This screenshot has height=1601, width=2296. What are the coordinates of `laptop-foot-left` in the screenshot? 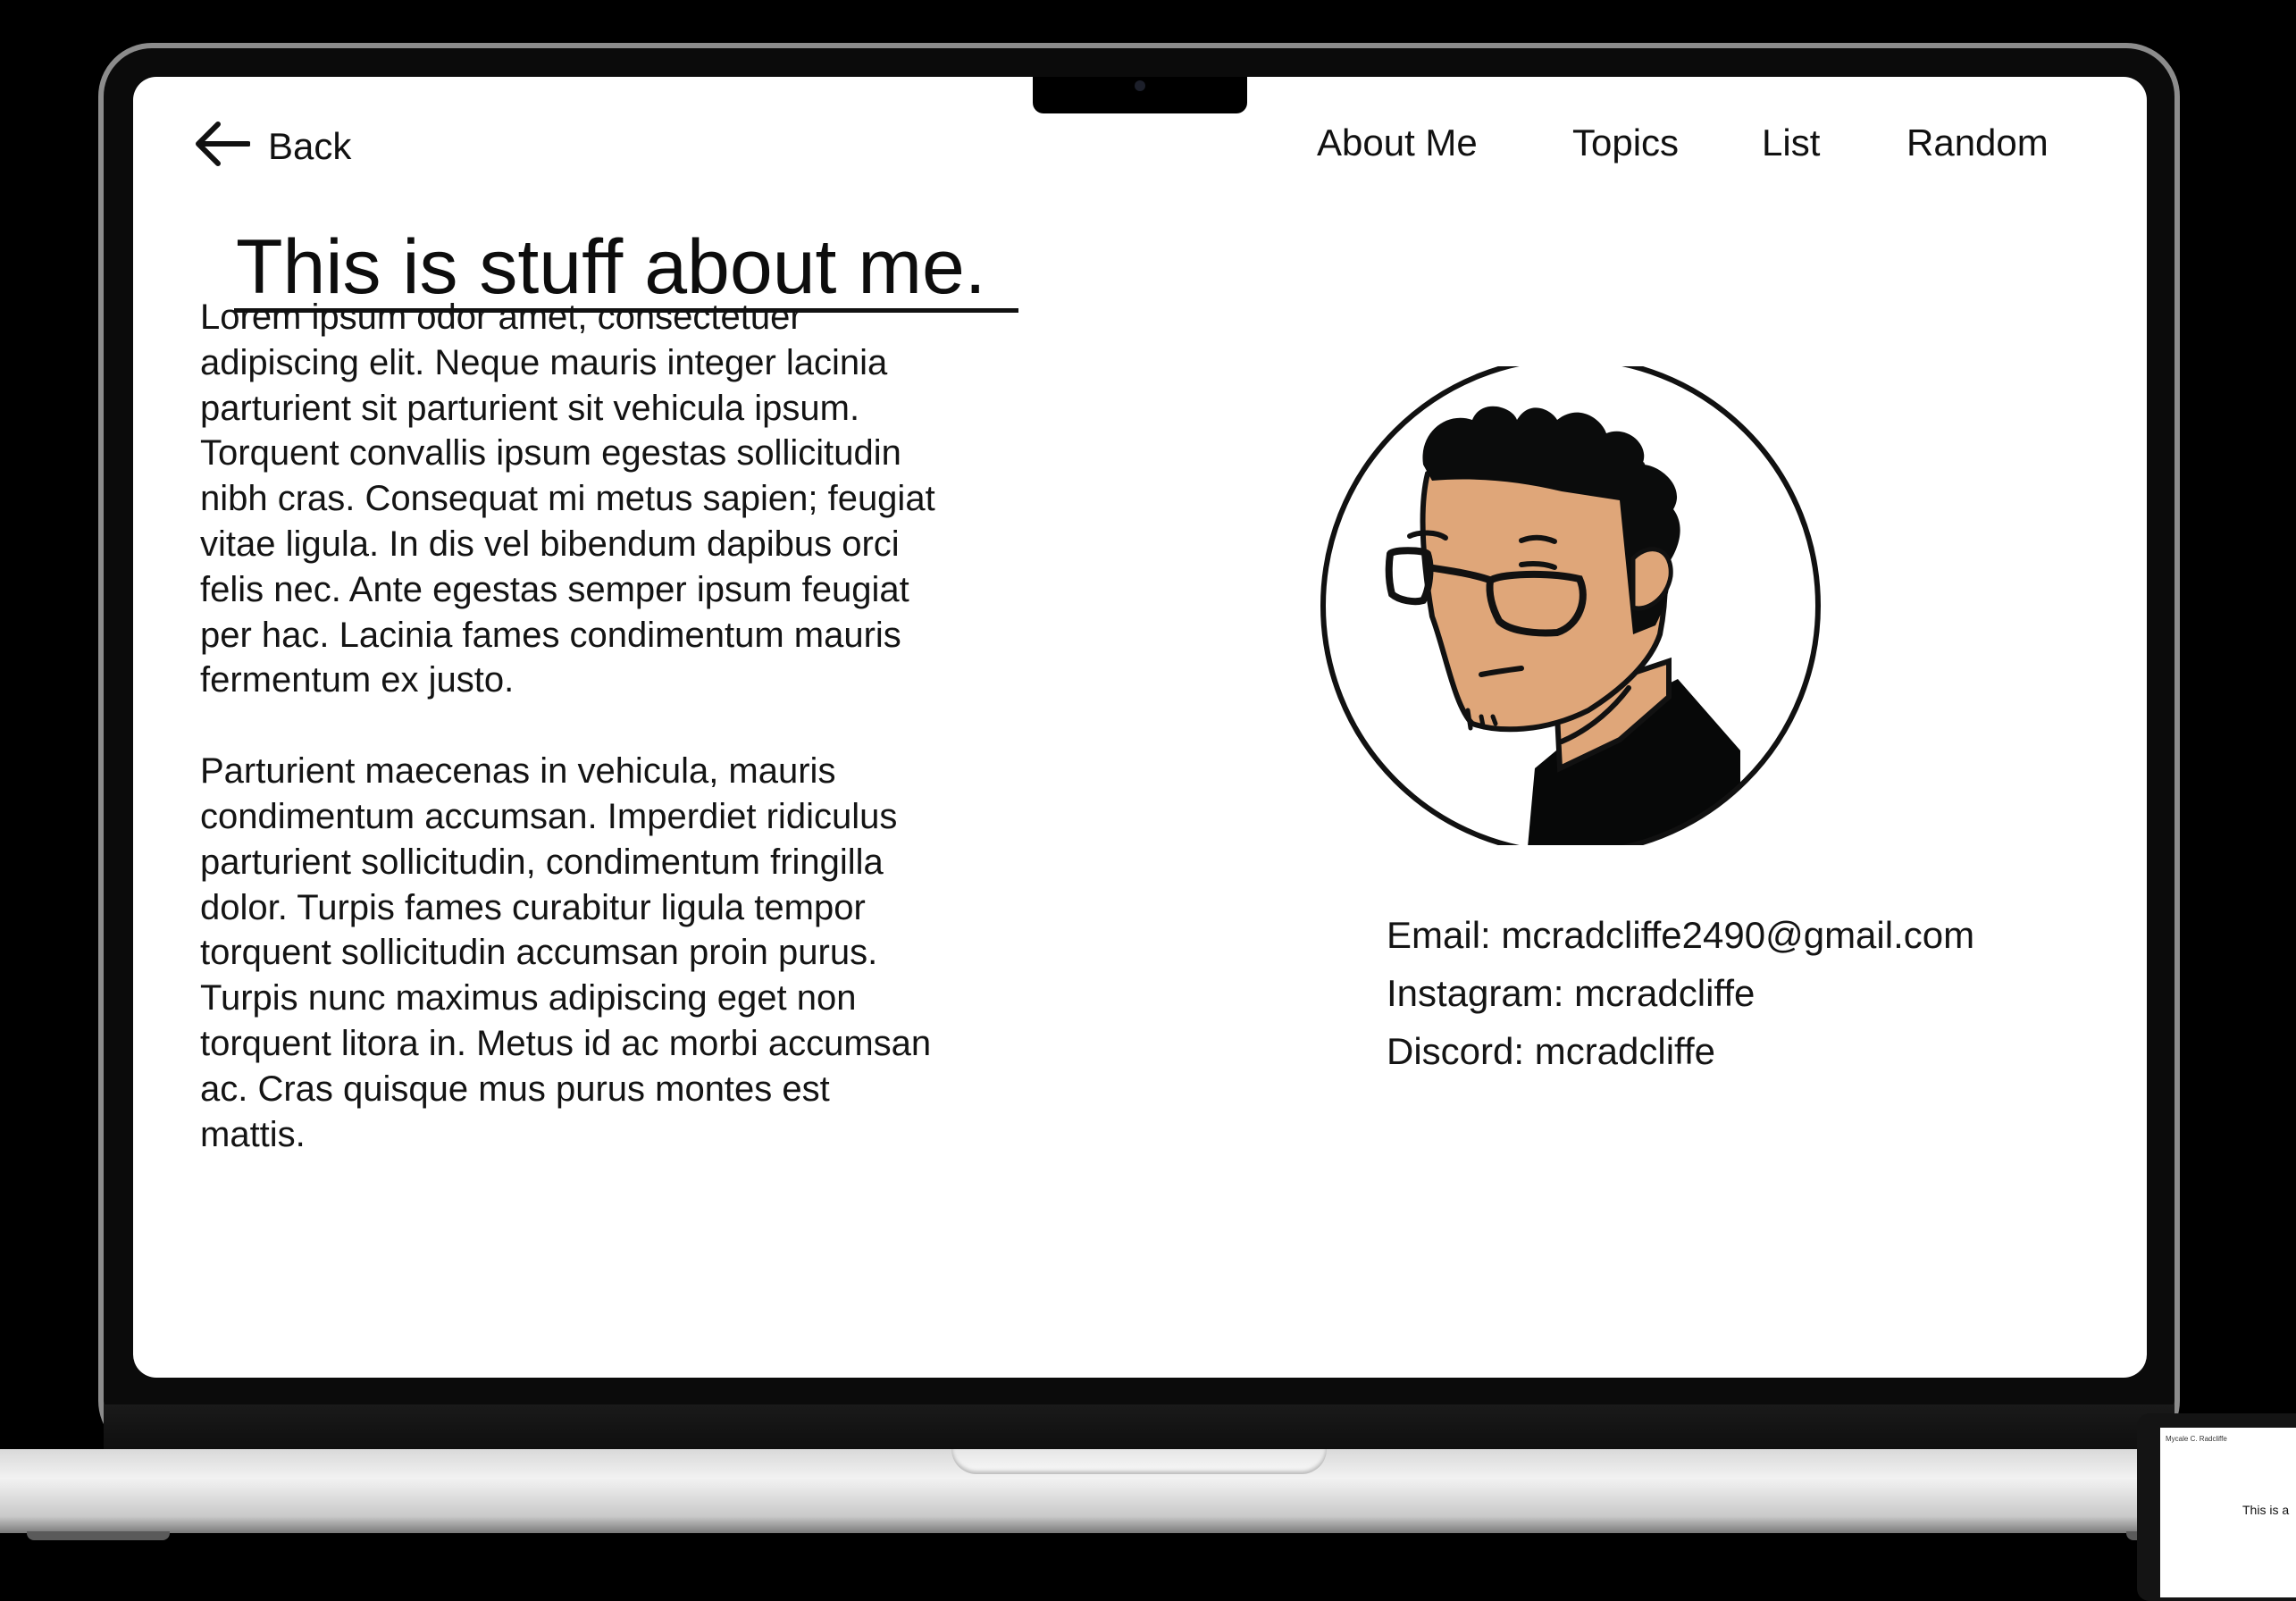 It's located at (99, 1535).